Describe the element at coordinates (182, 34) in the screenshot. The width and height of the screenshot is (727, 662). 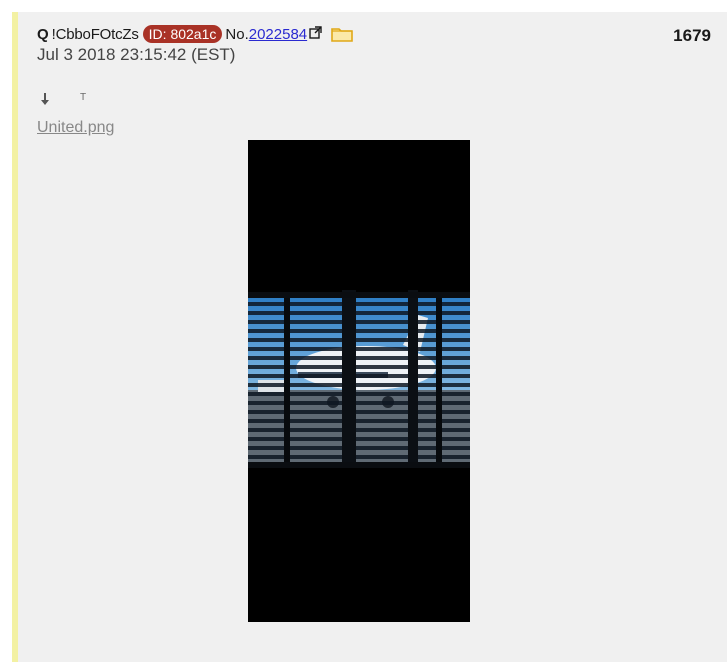
I see `poster-id-badge: ID: 802a1c` at that location.